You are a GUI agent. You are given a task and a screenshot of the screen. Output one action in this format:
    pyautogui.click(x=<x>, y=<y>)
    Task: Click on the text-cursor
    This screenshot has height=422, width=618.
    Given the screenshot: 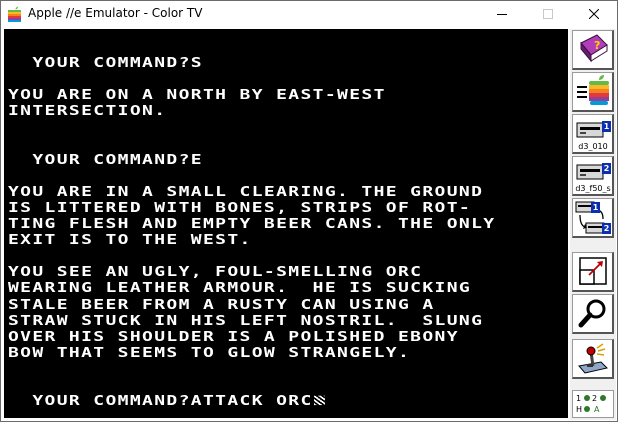 What is the action you would take?
    pyautogui.click(x=319, y=400)
    